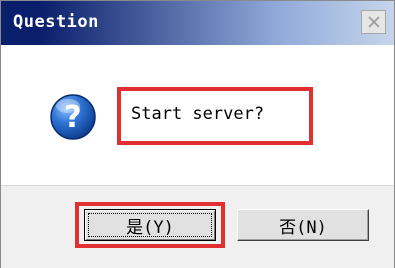 This screenshot has height=268, width=395. I want to click on yes-button-label: 是(Y), so click(150, 227).